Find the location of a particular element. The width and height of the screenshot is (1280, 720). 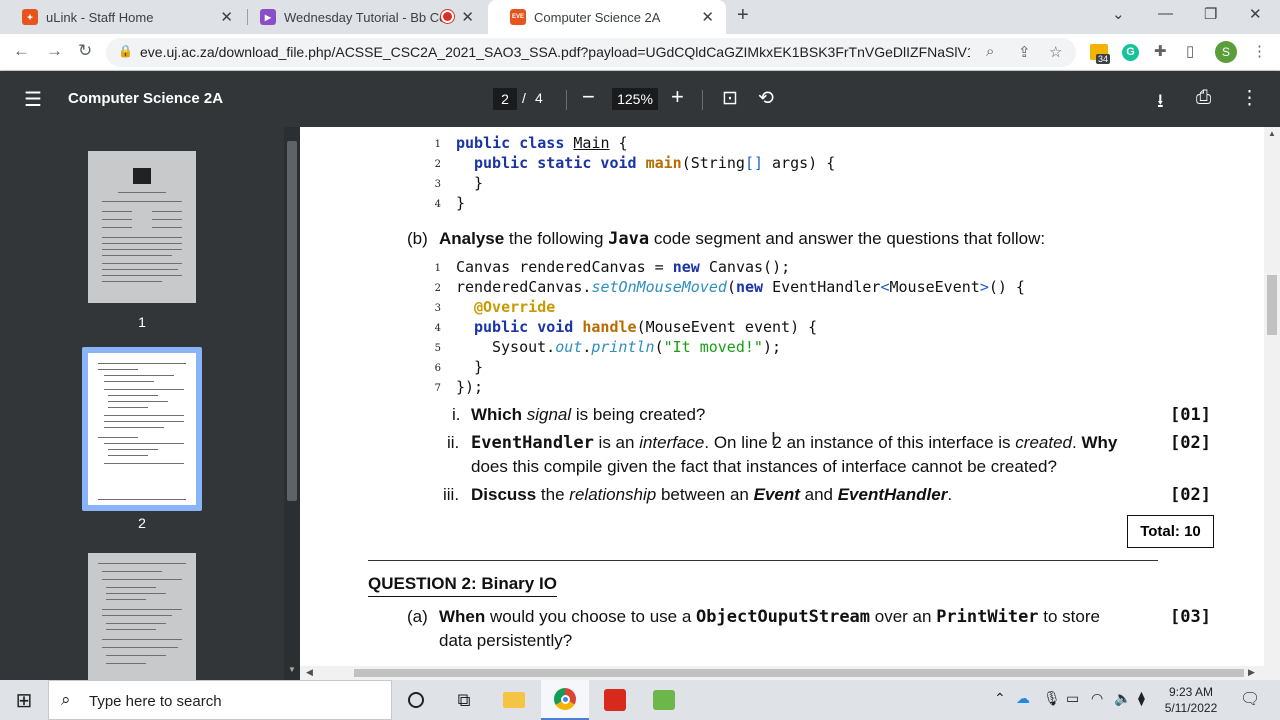

tab-ulink: ✦ uLink - Staff Home ✕ is located at coordinates (122, 17).